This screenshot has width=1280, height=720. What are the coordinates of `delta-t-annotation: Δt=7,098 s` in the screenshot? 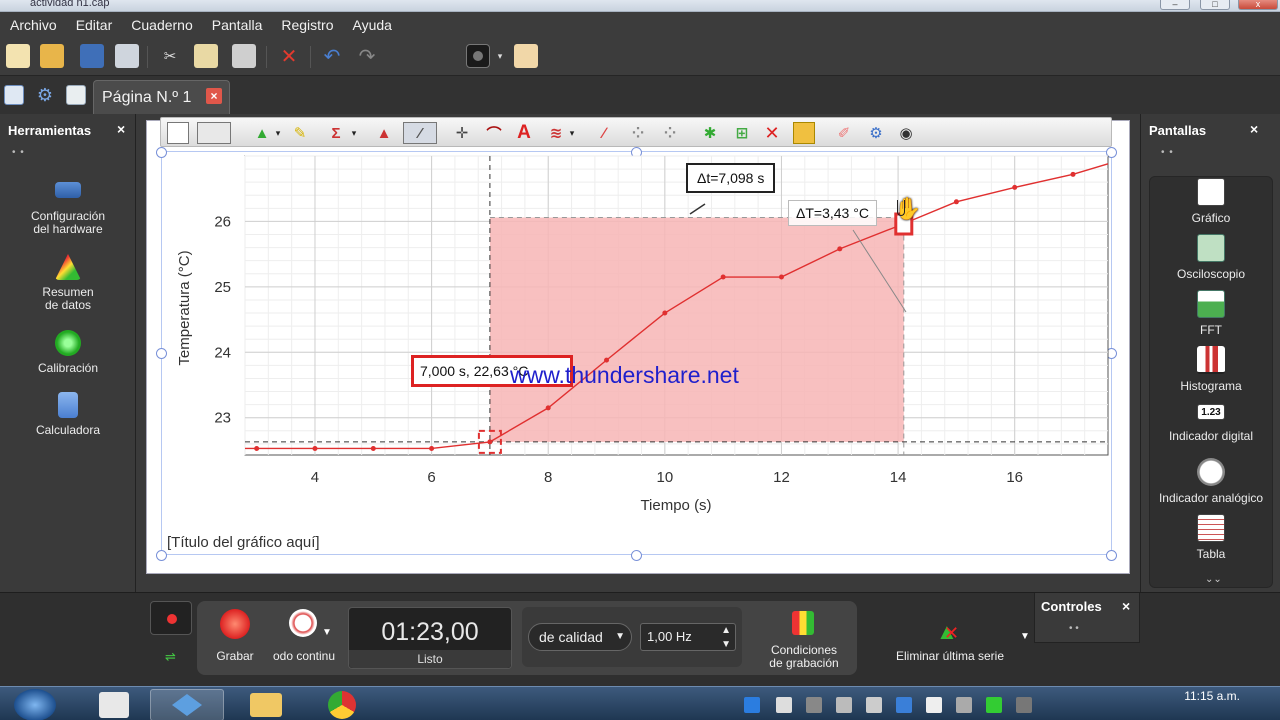 It's located at (731, 178).